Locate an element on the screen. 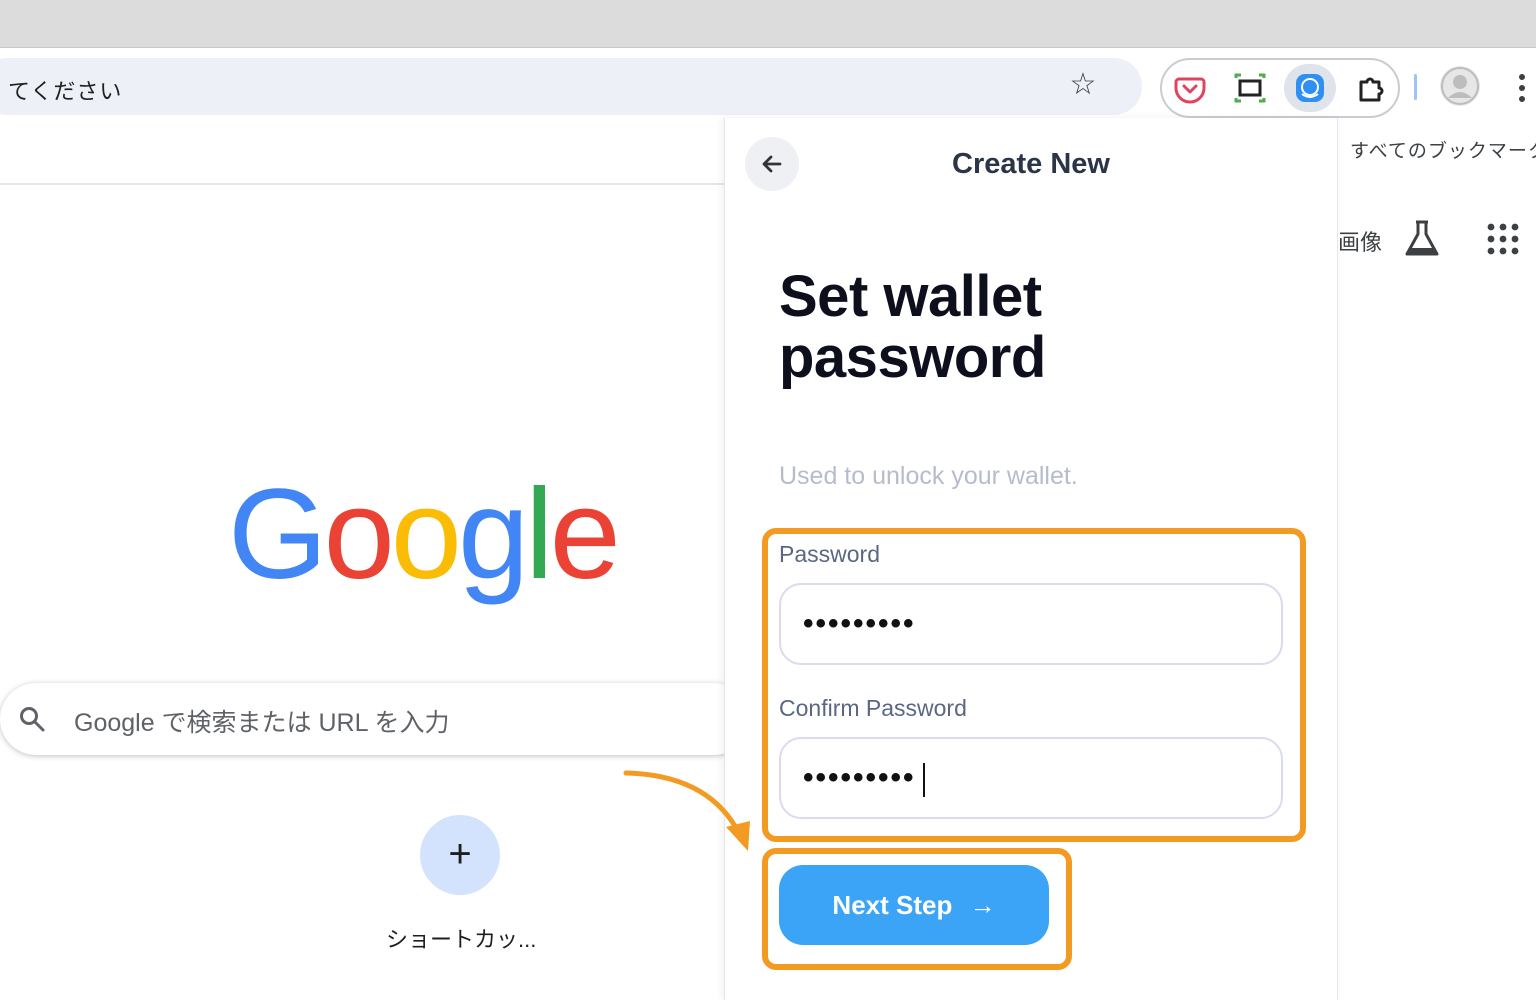 The height and width of the screenshot is (1000, 1536). profile-avatar is located at coordinates (1460, 86).